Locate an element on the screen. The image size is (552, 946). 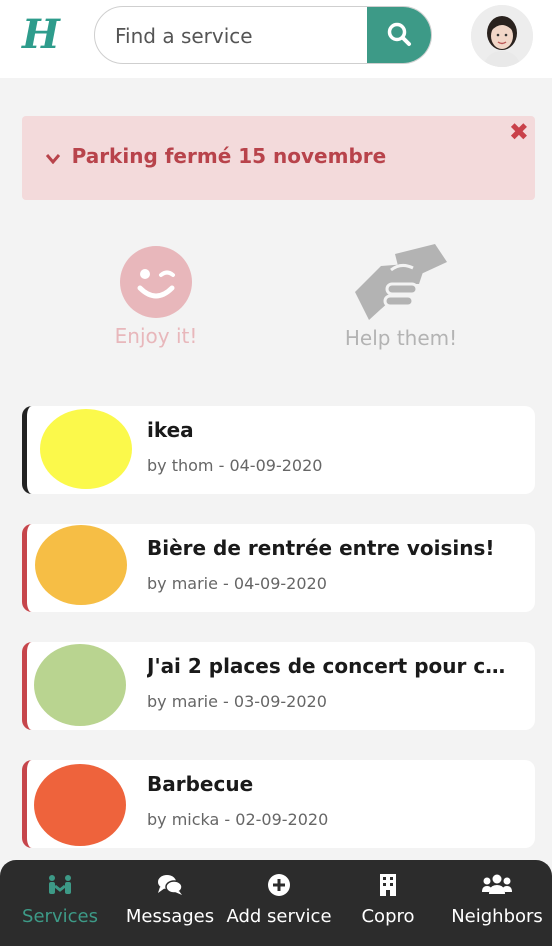
top-bar: H is located at coordinates (276, 39).